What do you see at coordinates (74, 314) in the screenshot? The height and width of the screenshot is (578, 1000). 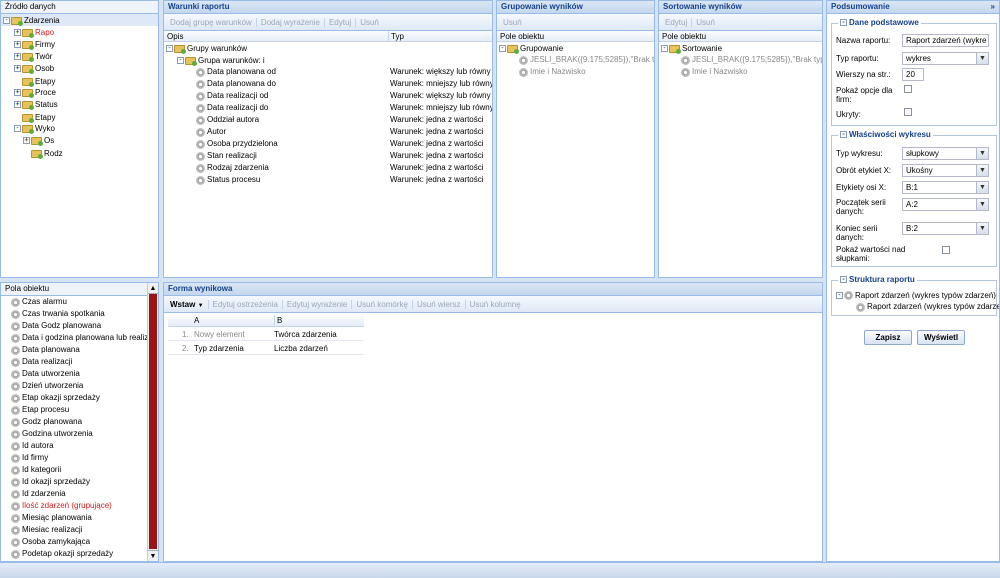 I see `field-item: Czas trwania spotkania` at bounding box center [74, 314].